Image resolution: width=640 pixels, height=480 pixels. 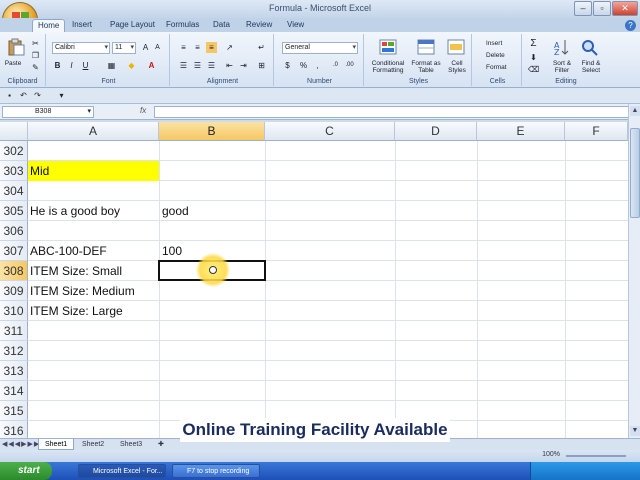 I want to click on row-header: 307, so click(x=14, y=251).